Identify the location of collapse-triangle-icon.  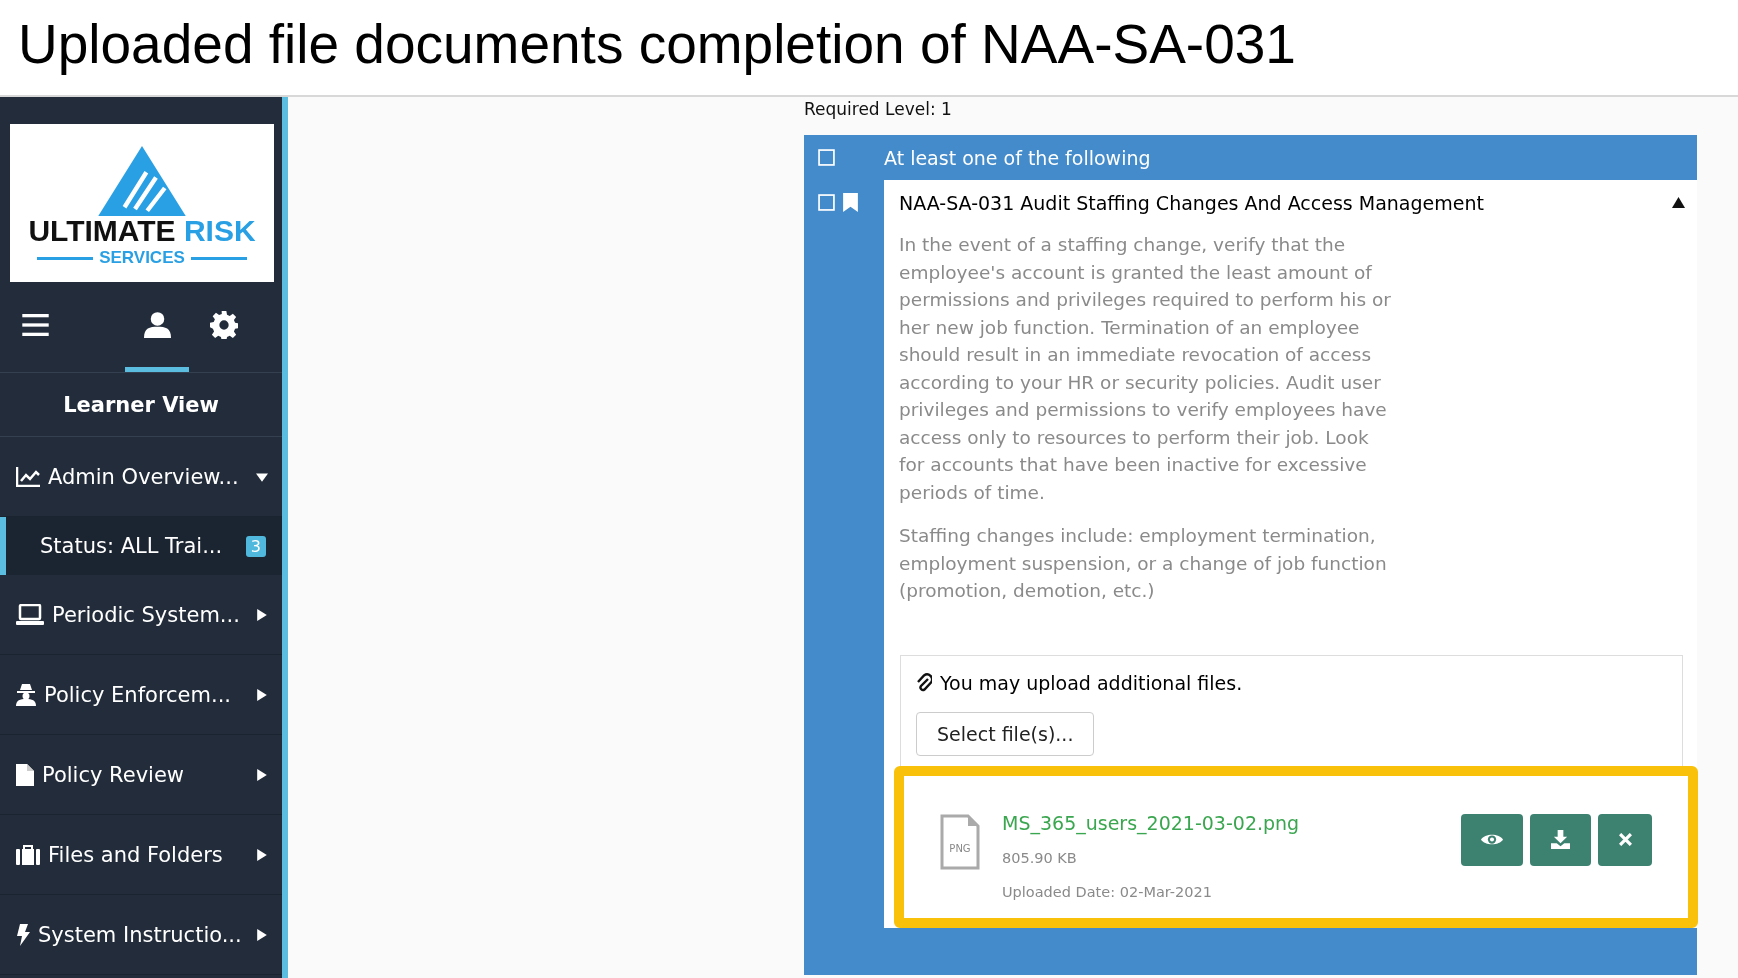
(1678, 202).